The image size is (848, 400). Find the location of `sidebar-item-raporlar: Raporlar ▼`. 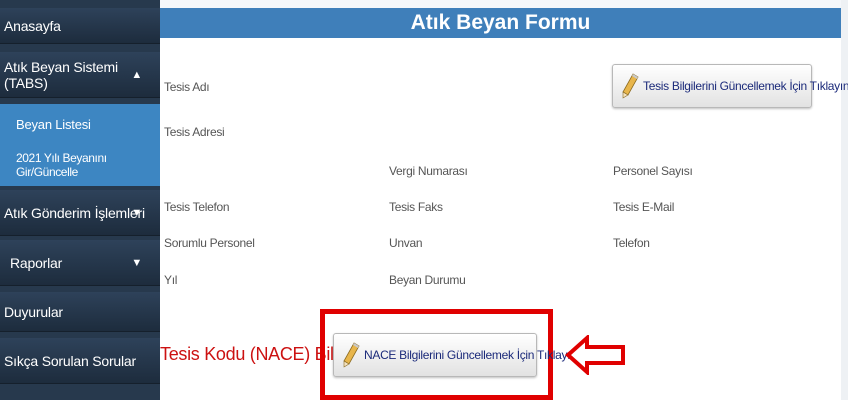

sidebar-item-raporlar: Raporlar ▼ is located at coordinates (80, 263).